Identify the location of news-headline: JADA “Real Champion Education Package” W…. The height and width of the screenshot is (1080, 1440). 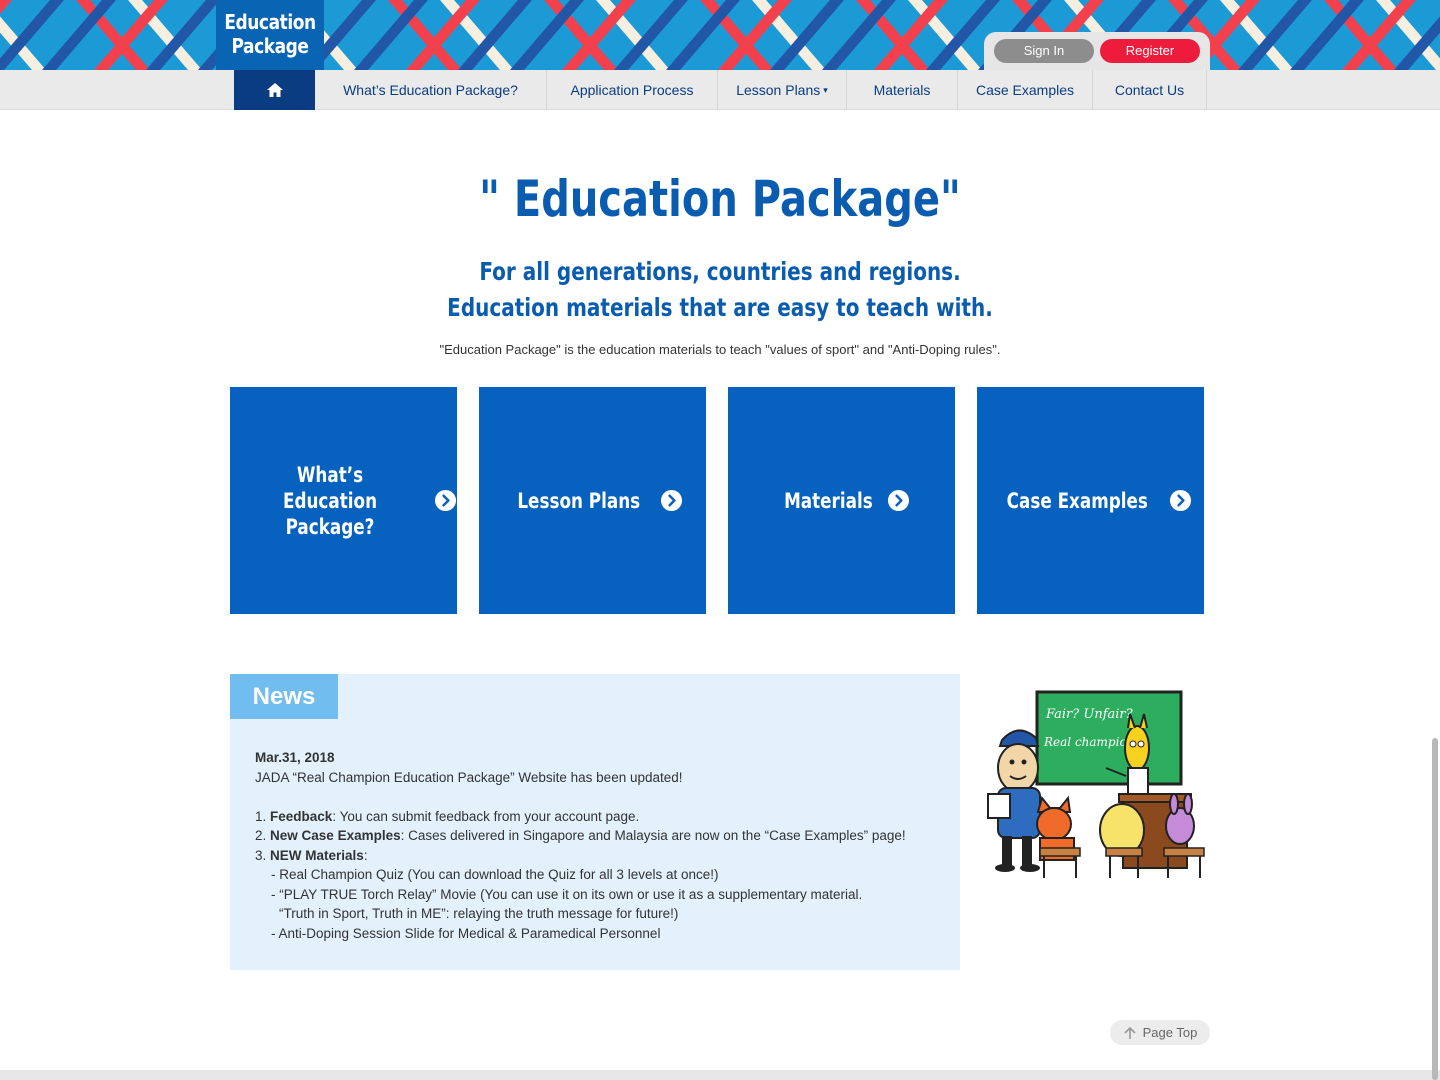
(469, 777).